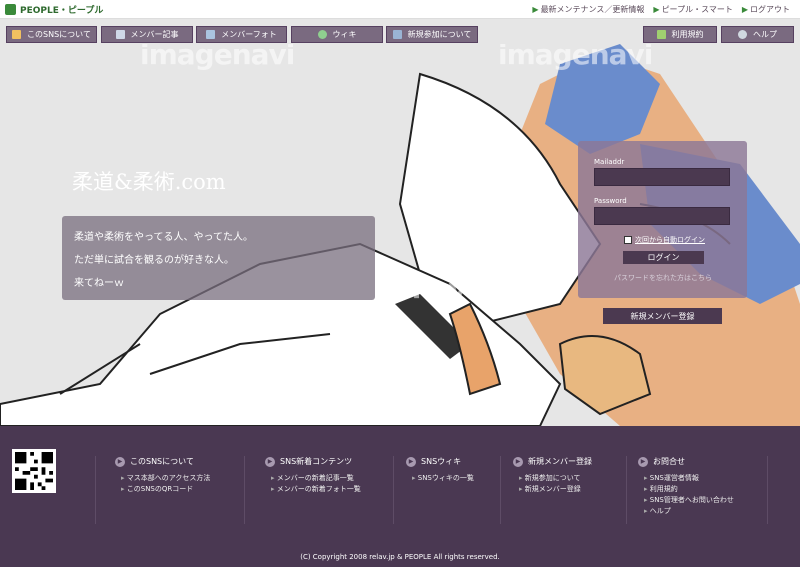  What do you see at coordinates (211, 34) in the screenshot?
I see `photo-icon` at bounding box center [211, 34].